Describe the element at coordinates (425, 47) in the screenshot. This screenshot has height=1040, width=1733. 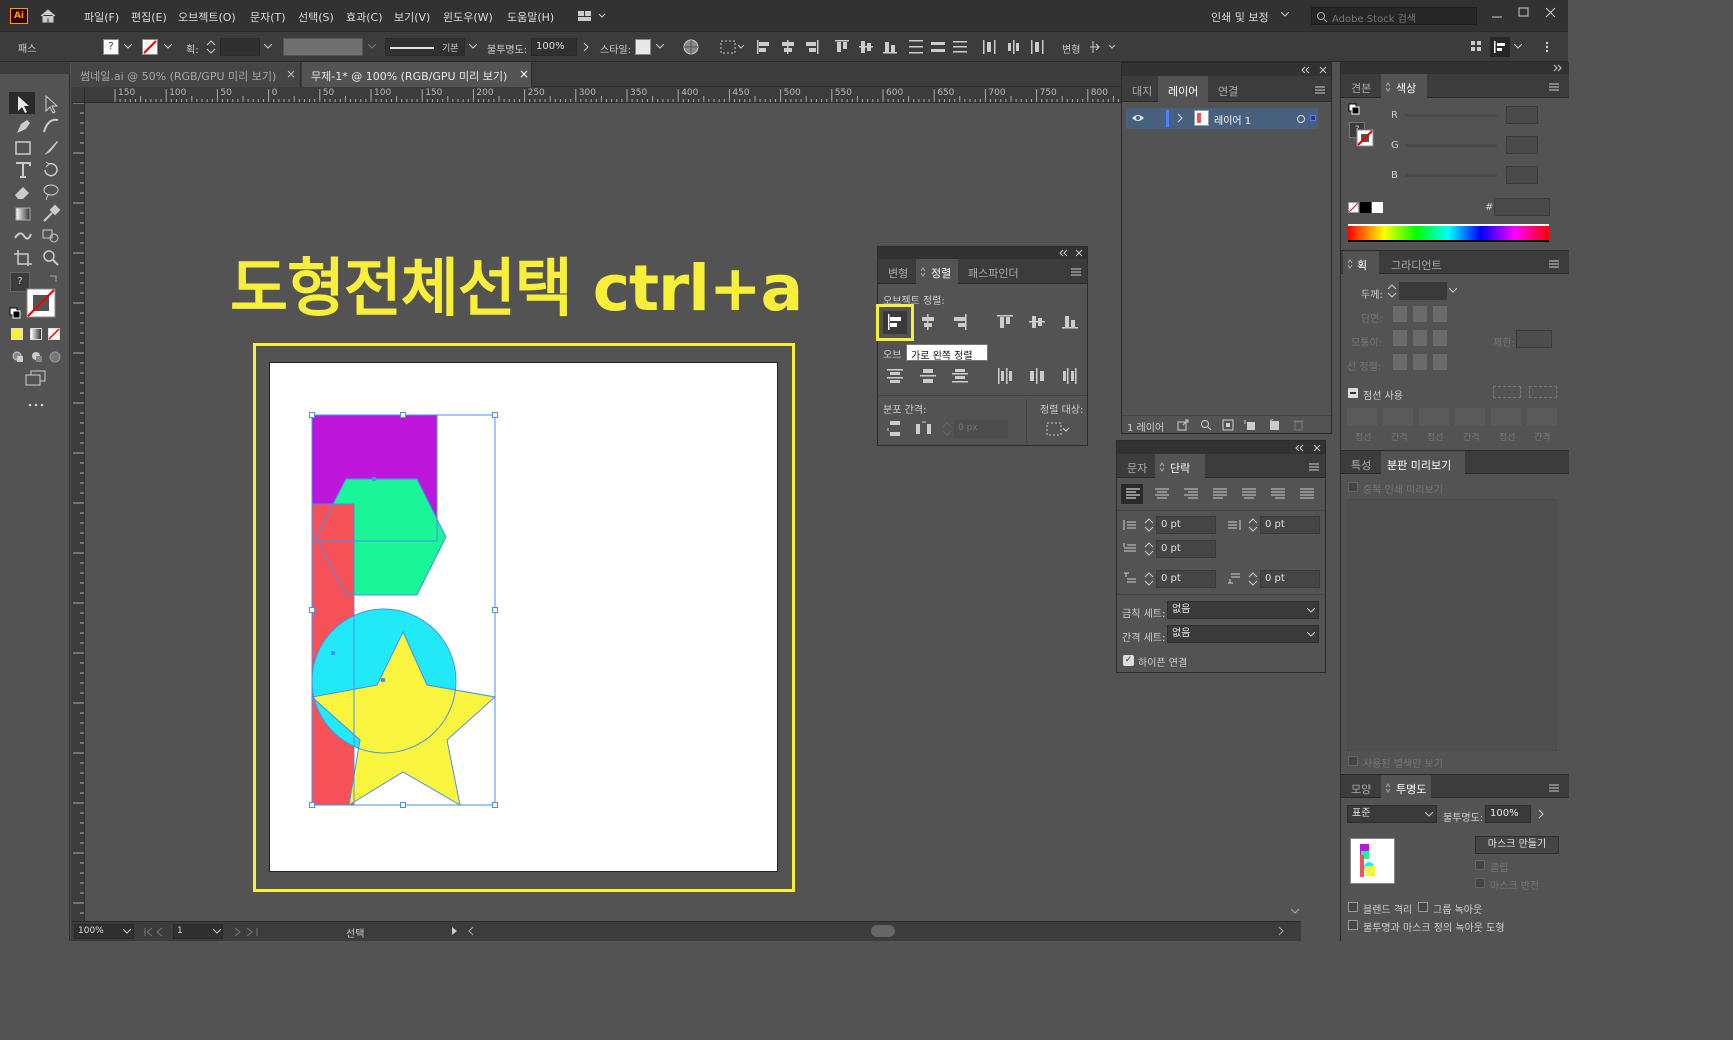
I see `brush-definition: 기본` at that location.